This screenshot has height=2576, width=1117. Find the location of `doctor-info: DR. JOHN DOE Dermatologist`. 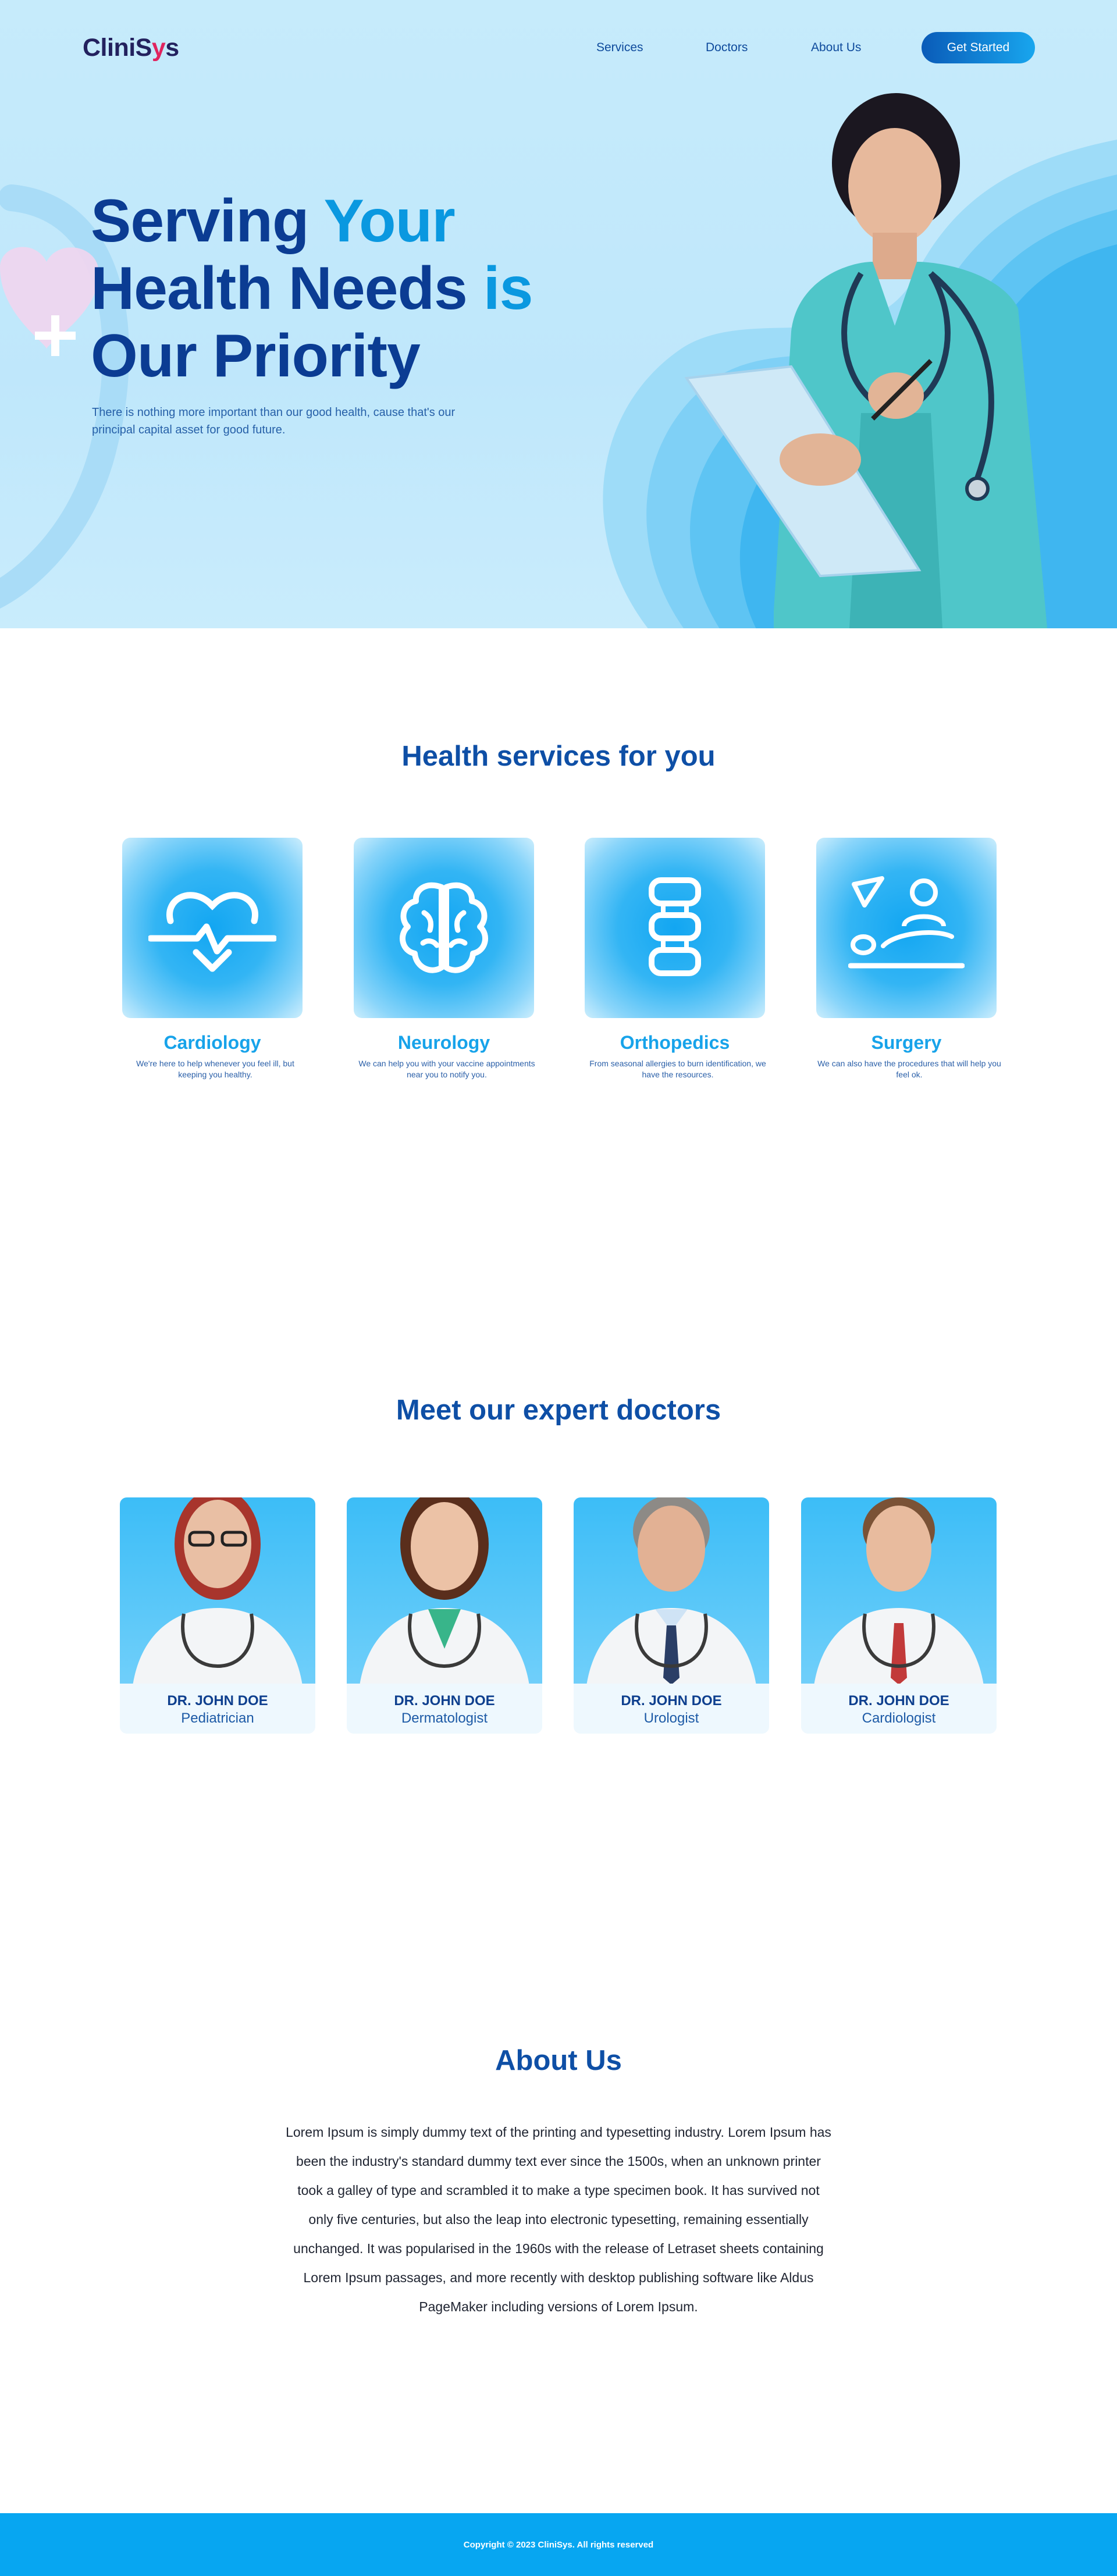

doctor-info: DR. JOHN DOE Dermatologist is located at coordinates (444, 1709).